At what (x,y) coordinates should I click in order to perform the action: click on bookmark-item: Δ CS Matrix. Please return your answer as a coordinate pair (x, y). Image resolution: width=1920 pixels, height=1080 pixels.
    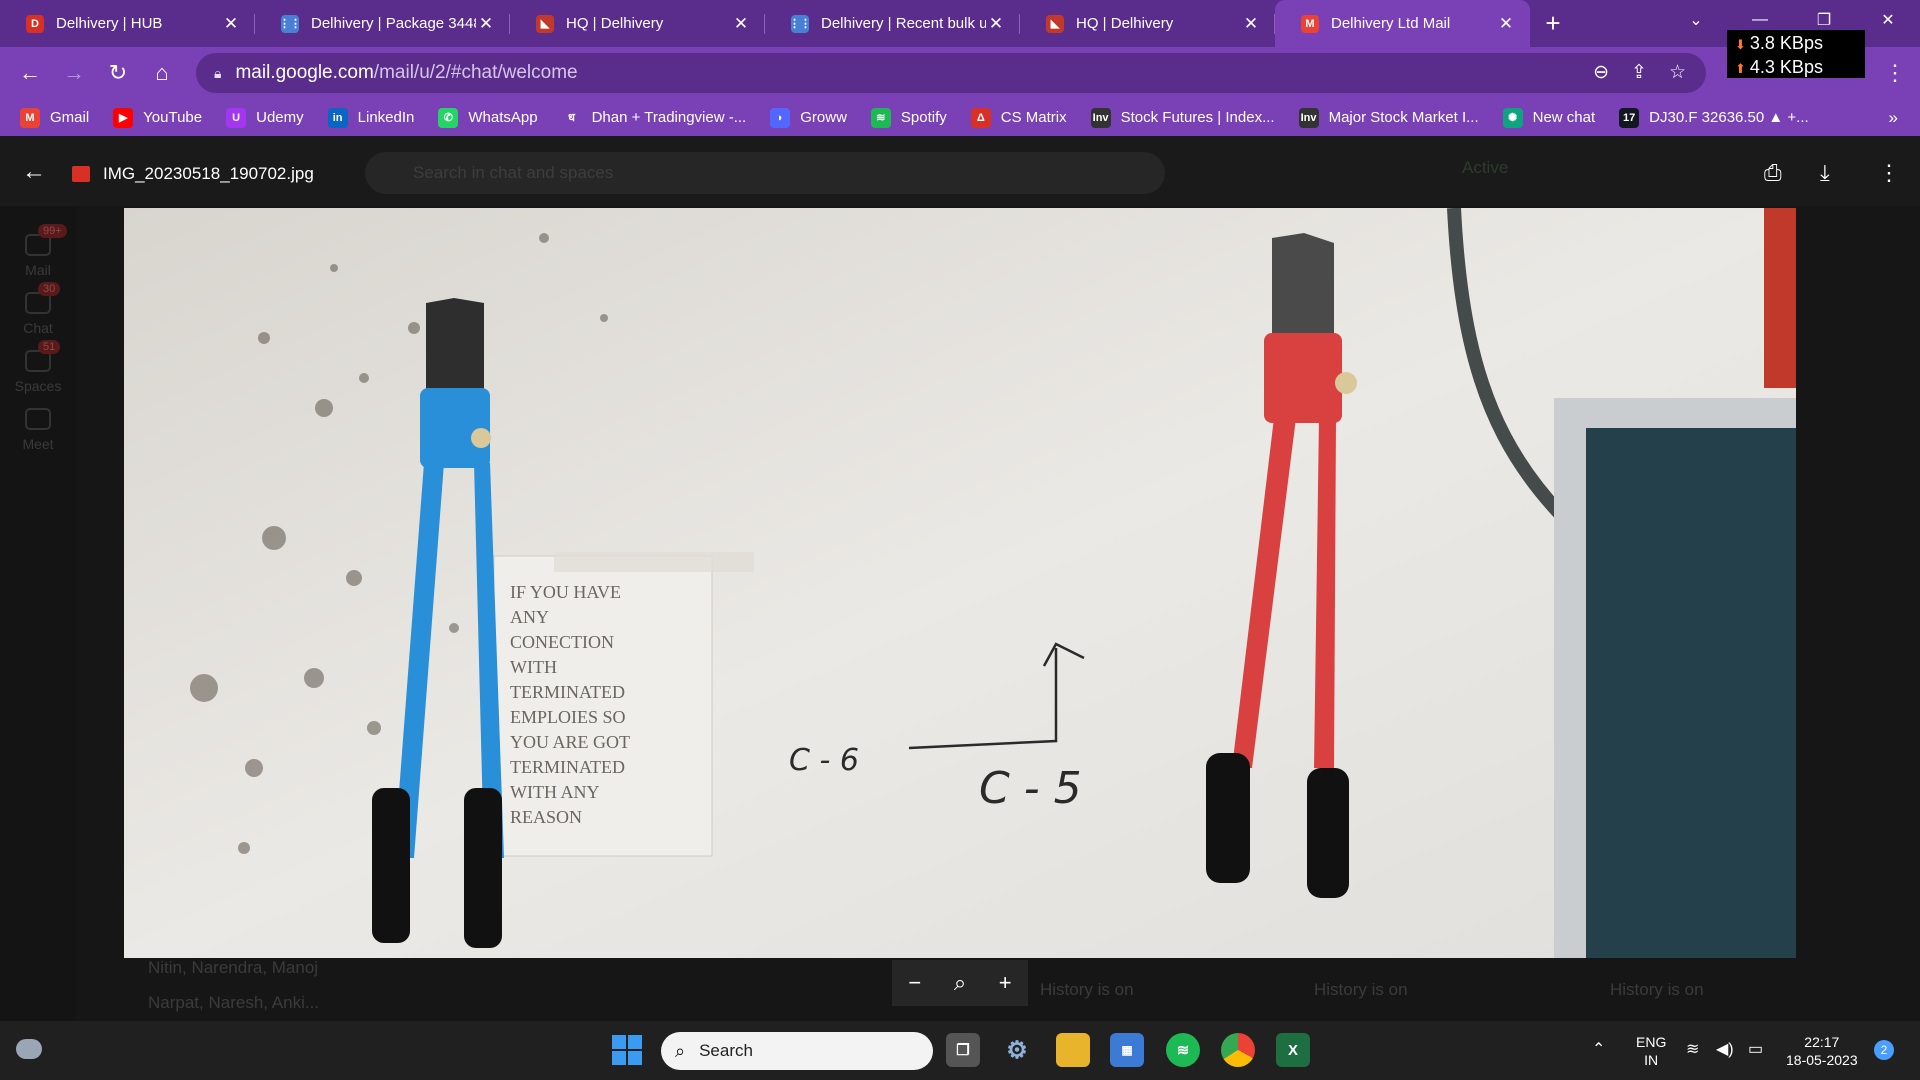
    Looking at the image, I should click on (1018, 117).